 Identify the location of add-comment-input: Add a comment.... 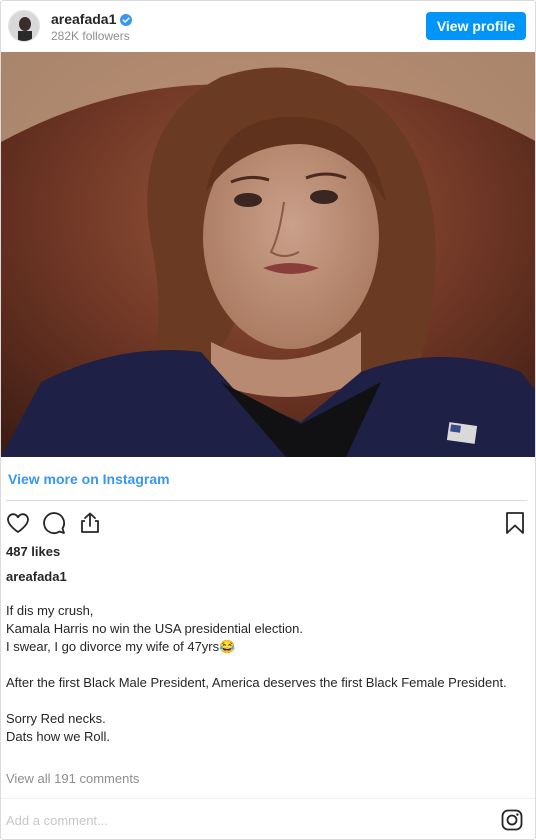
(57, 820).